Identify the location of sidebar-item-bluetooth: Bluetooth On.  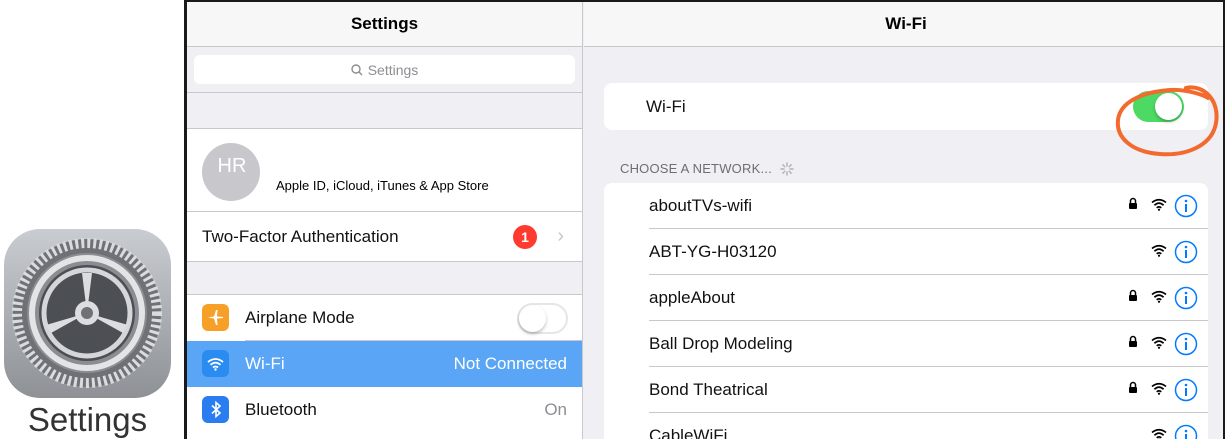
(384, 410).